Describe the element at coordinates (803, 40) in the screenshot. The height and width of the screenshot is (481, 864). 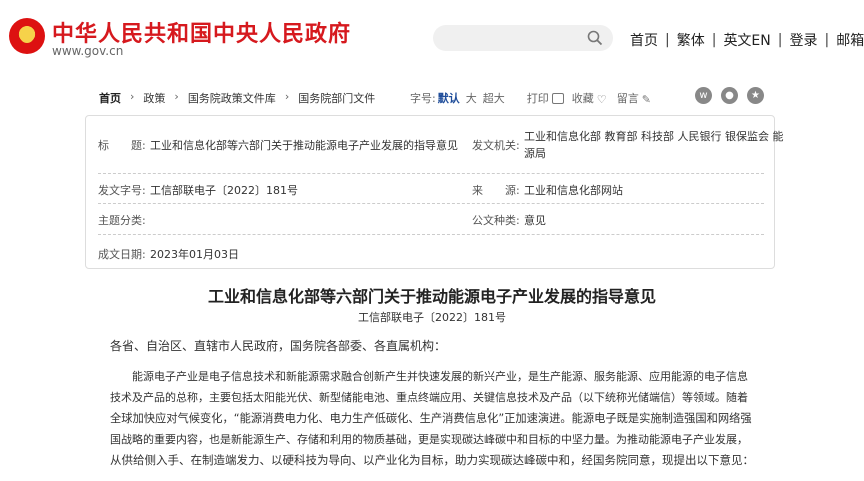
I see `nav-login: 登录` at that location.